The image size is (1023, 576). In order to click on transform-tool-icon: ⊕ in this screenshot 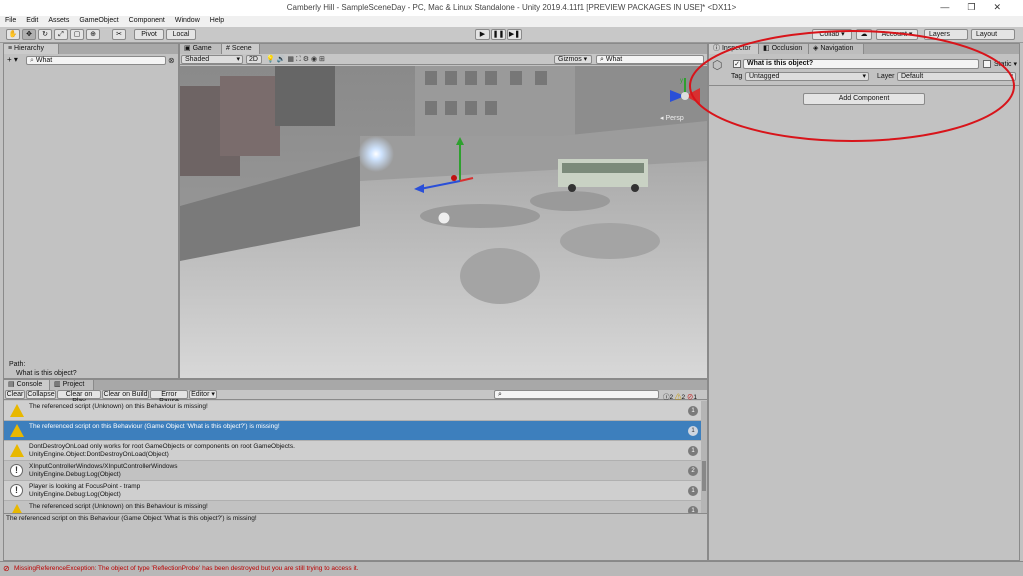, I will do `click(93, 34)`.